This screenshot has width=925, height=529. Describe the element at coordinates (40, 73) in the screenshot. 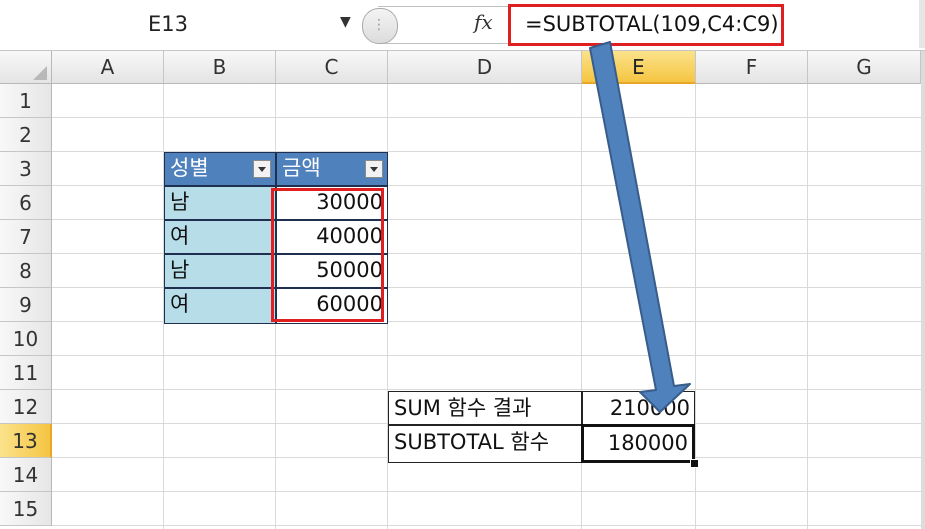

I see `select-all-triangle-icon` at that location.